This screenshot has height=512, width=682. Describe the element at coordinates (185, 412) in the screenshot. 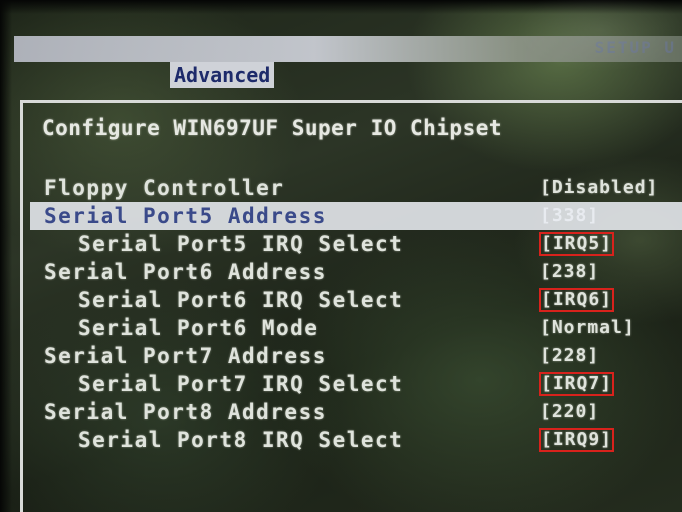

I see `setting-label: Serial Port8 Address` at that location.